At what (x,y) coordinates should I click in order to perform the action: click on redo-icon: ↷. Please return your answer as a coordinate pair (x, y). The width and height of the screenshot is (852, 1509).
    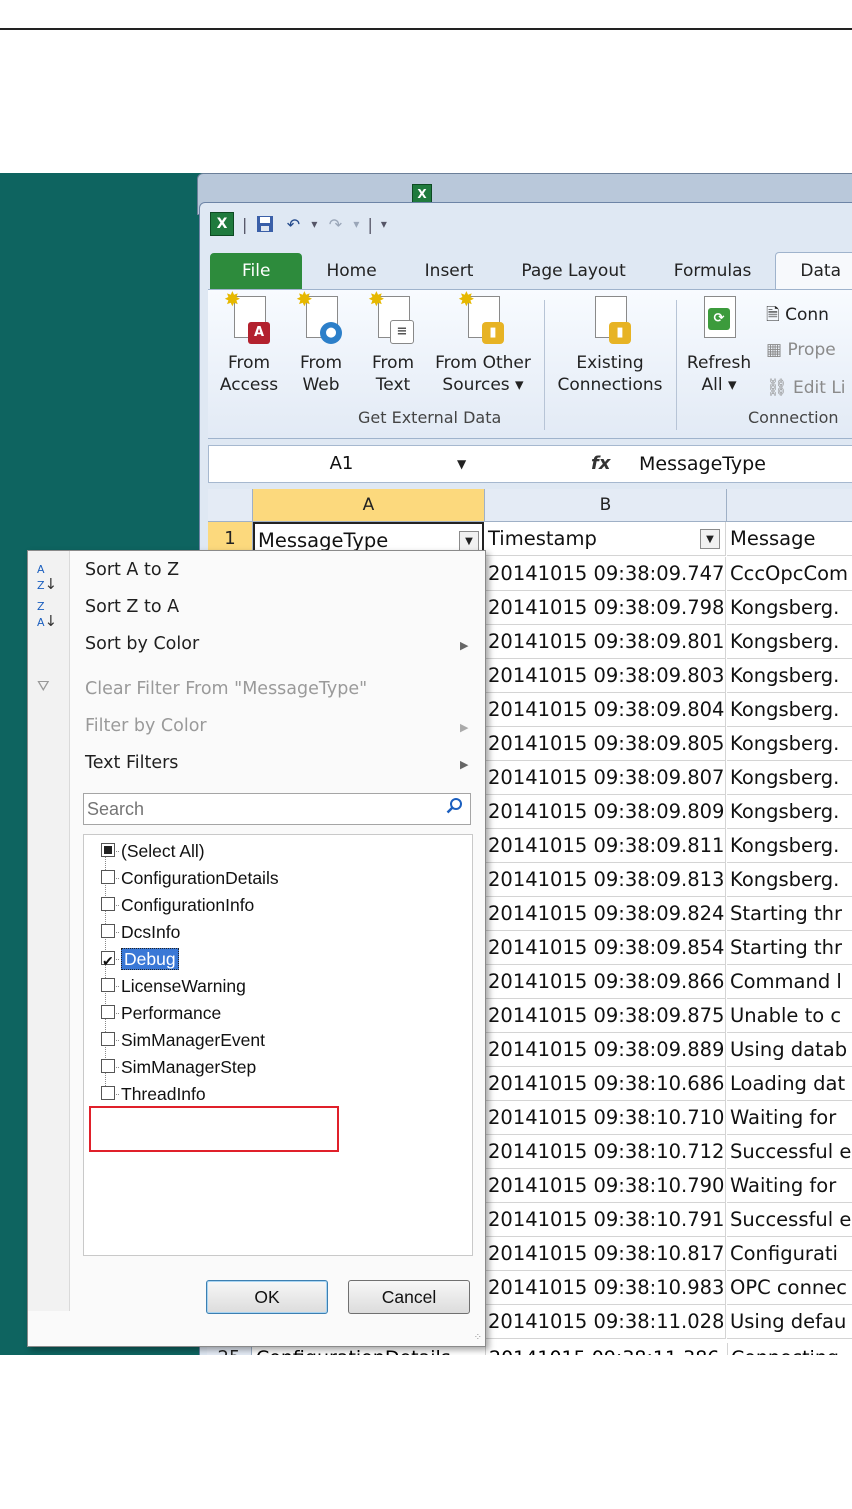
    Looking at the image, I should click on (335, 224).